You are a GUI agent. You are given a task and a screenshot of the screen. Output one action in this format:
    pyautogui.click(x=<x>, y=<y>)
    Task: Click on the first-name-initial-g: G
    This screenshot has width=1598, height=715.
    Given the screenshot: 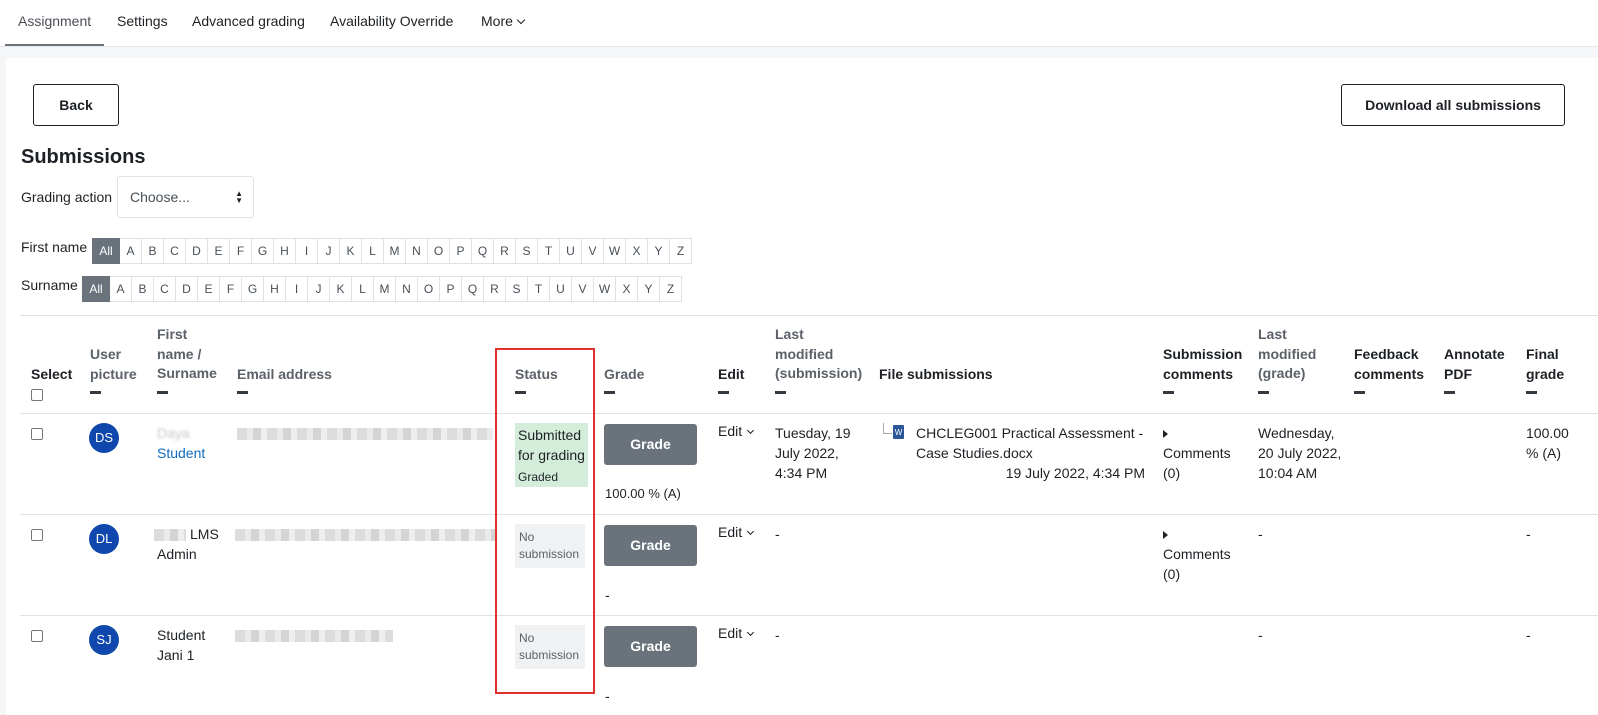 What is the action you would take?
    pyautogui.click(x=263, y=251)
    